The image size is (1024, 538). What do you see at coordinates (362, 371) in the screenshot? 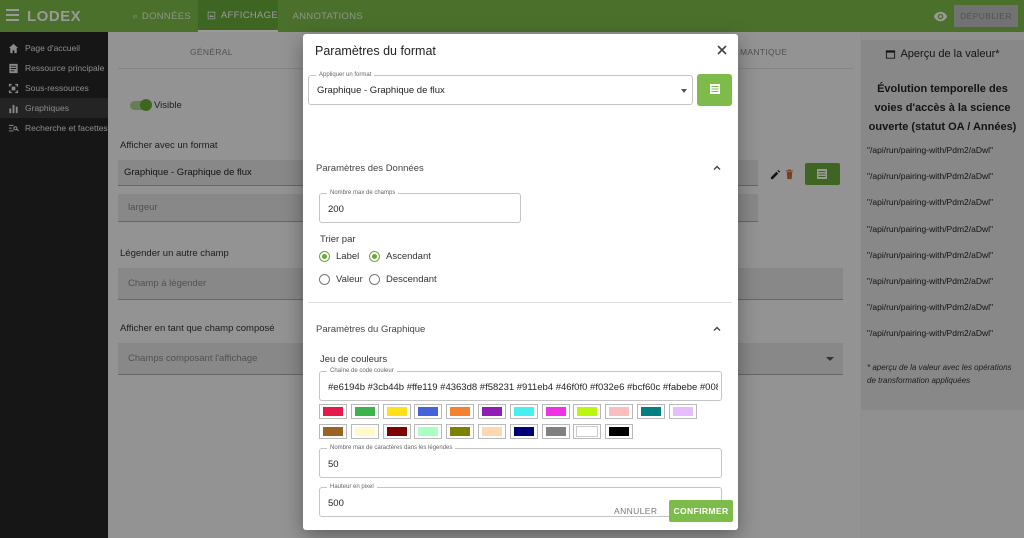
I see `color-string-legend: Chaîne de code couleur` at bounding box center [362, 371].